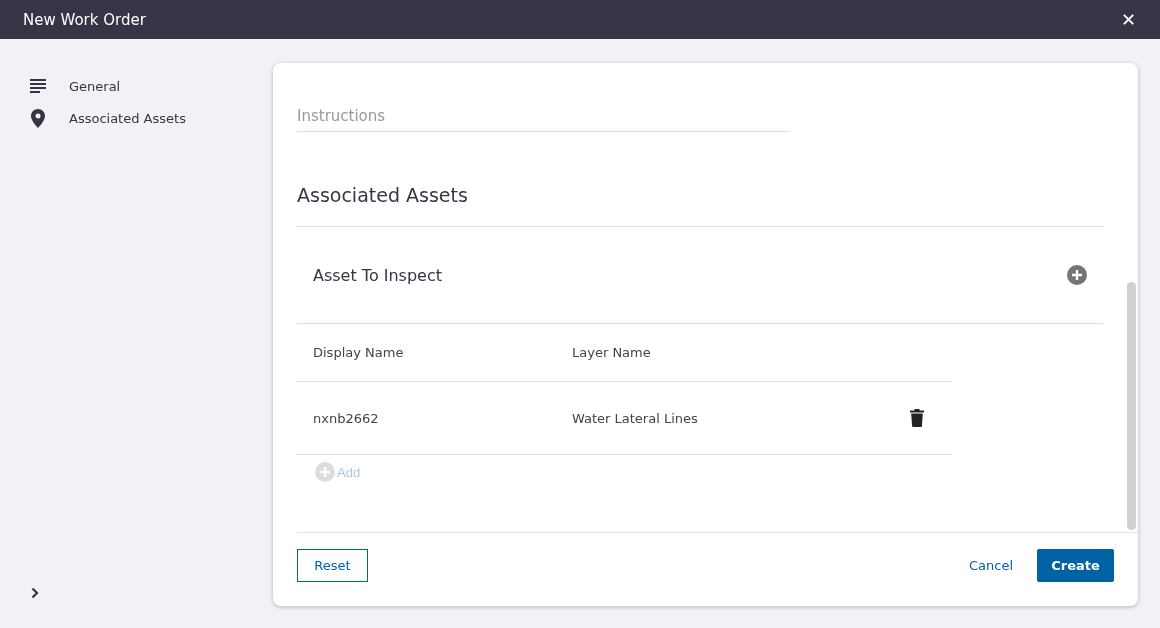 The width and height of the screenshot is (1160, 628). I want to click on trash-icon, so click(917, 418).